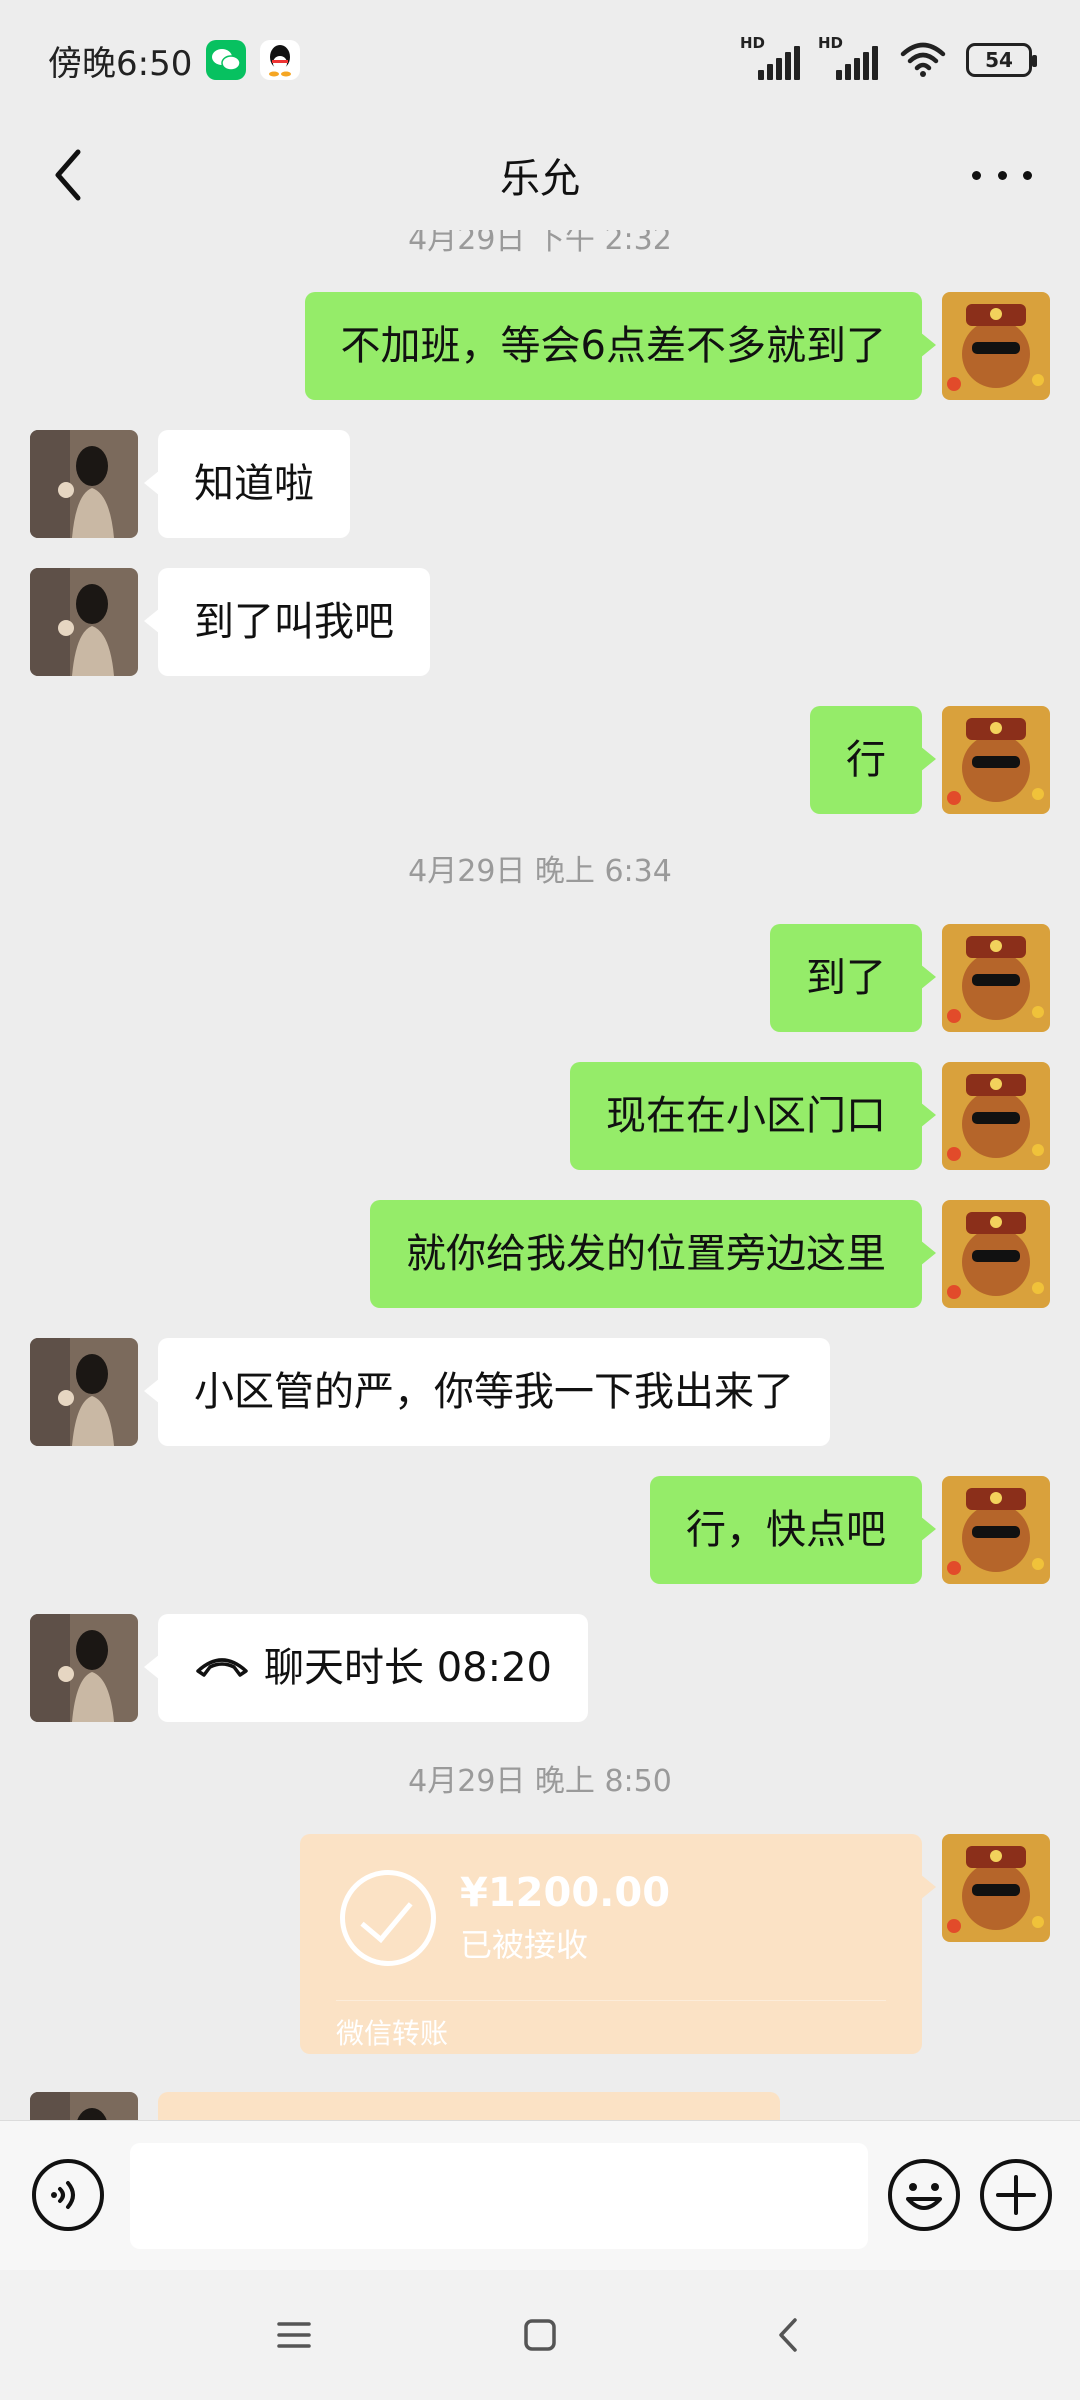 Image resolution: width=1080 pixels, height=2400 pixels. What do you see at coordinates (226, 60) in the screenshot?
I see `wechat-icon` at bounding box center [226, 60].